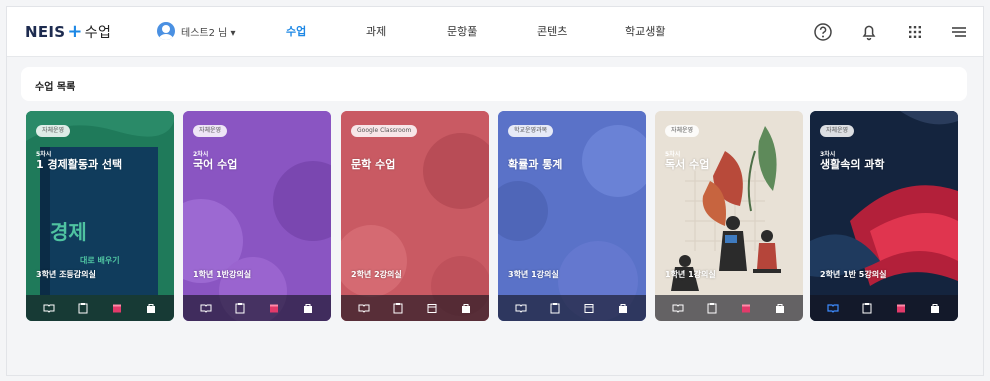 Image resolution: width=990 pixels, height=381 pixels. I want to click on classroom-label: 3학년 1강의실, so click(533, 274).